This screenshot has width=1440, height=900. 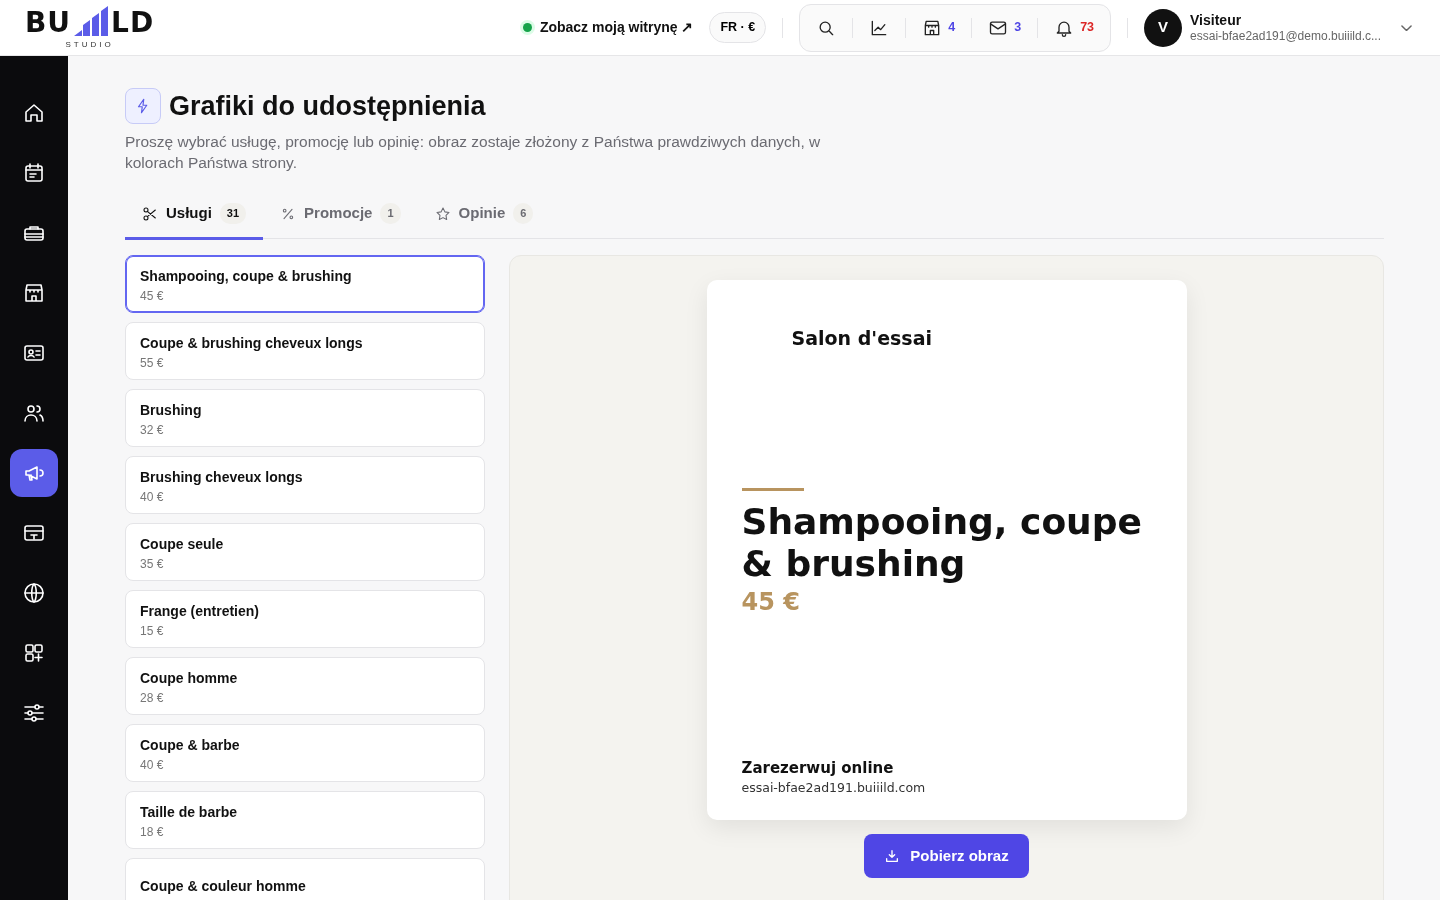 I want to click on download-button: Pobierz obraz, so click(x=946, y=856).